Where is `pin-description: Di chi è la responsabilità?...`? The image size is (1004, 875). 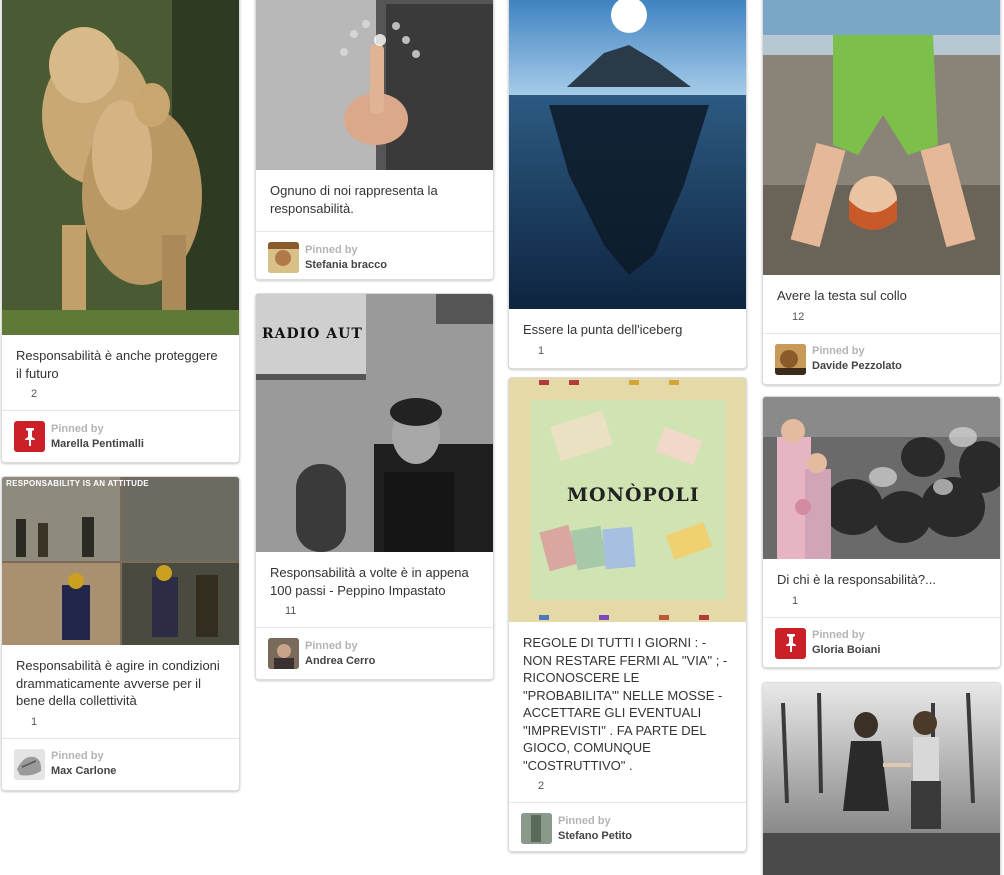
pin-description: Di chi è la responsabilità?... is located at coordinates (856, 579).